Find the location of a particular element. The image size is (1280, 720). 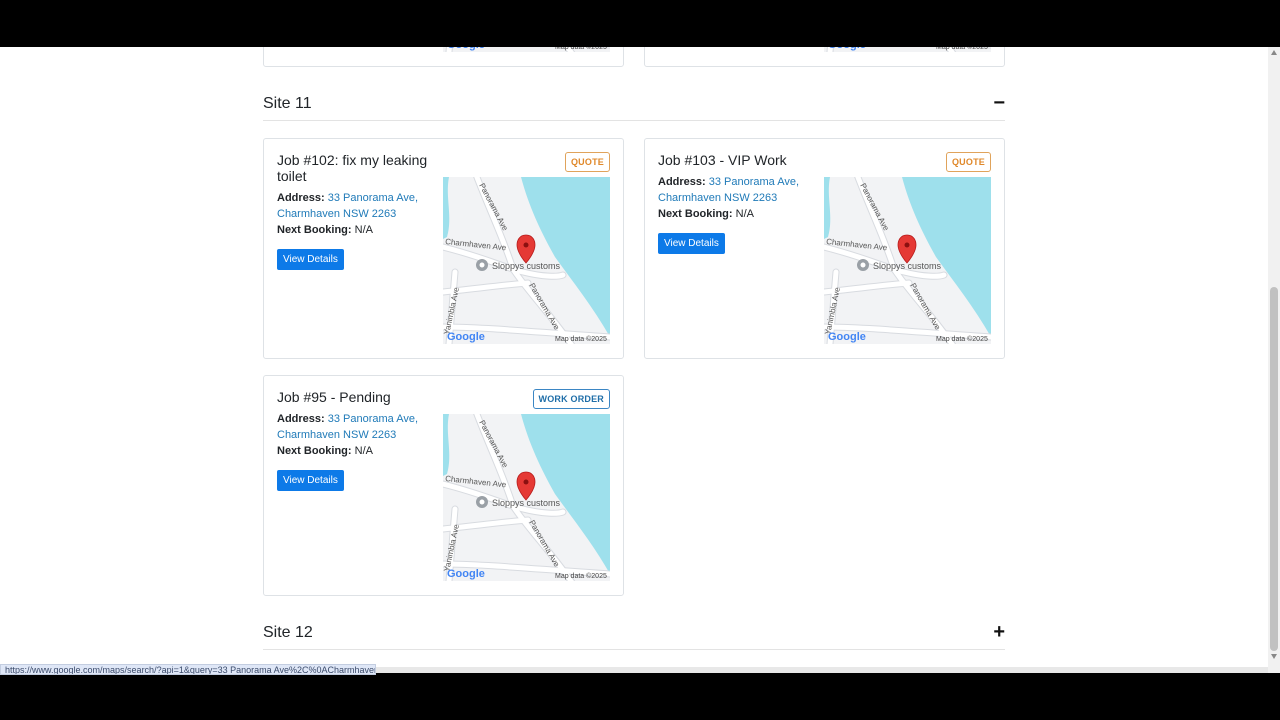

scroll-up-icon is located at coordinates (1274, 52).